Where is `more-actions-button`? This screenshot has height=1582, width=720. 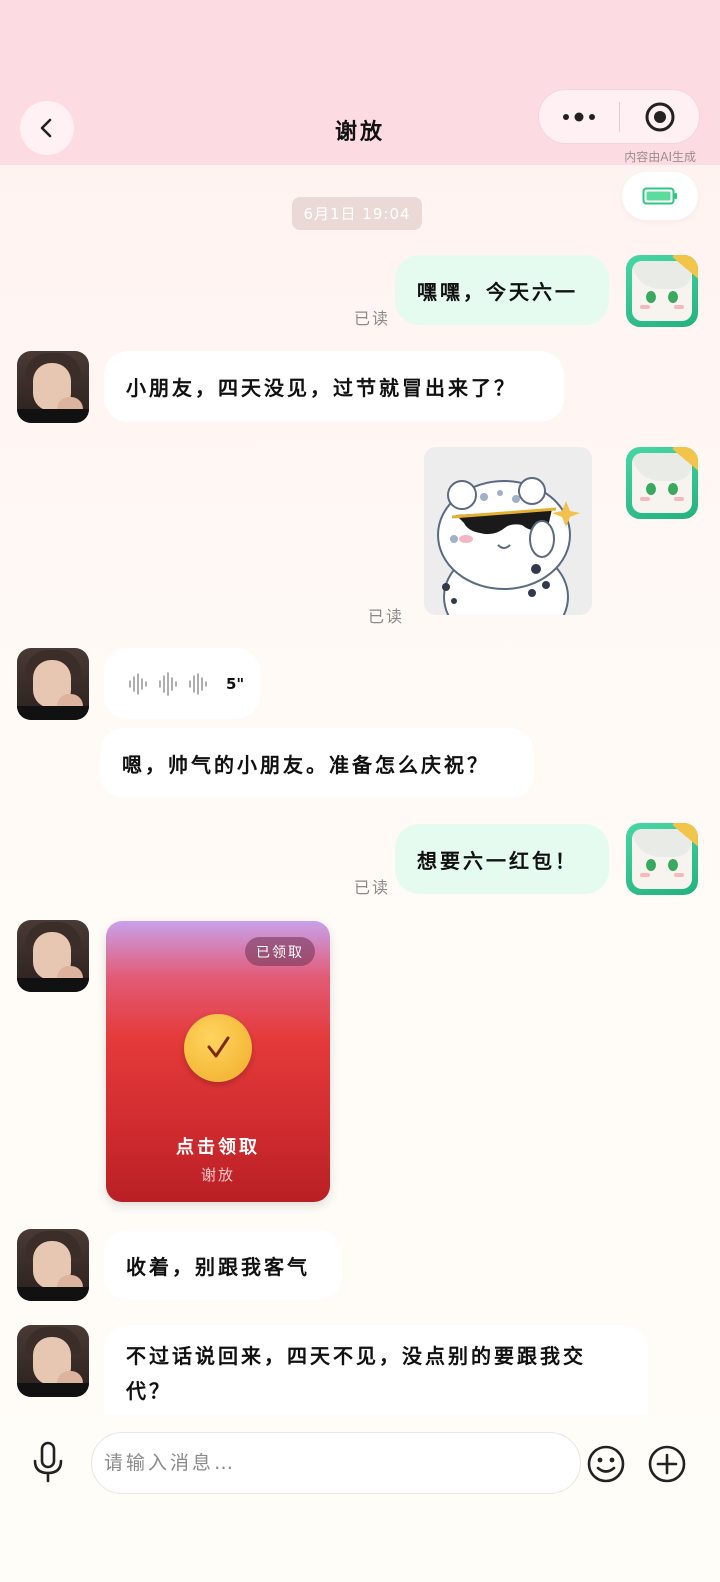
more-actions-button is located at coordinates (667, 1464).